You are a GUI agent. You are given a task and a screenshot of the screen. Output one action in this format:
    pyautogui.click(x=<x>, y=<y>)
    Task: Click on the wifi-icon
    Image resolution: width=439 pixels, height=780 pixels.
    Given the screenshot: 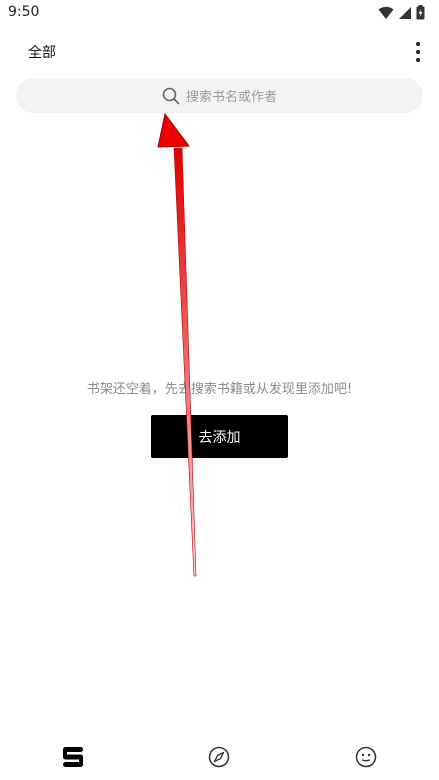 What is the action you would take?
    pyautogui.click(x=386, y=12)
    